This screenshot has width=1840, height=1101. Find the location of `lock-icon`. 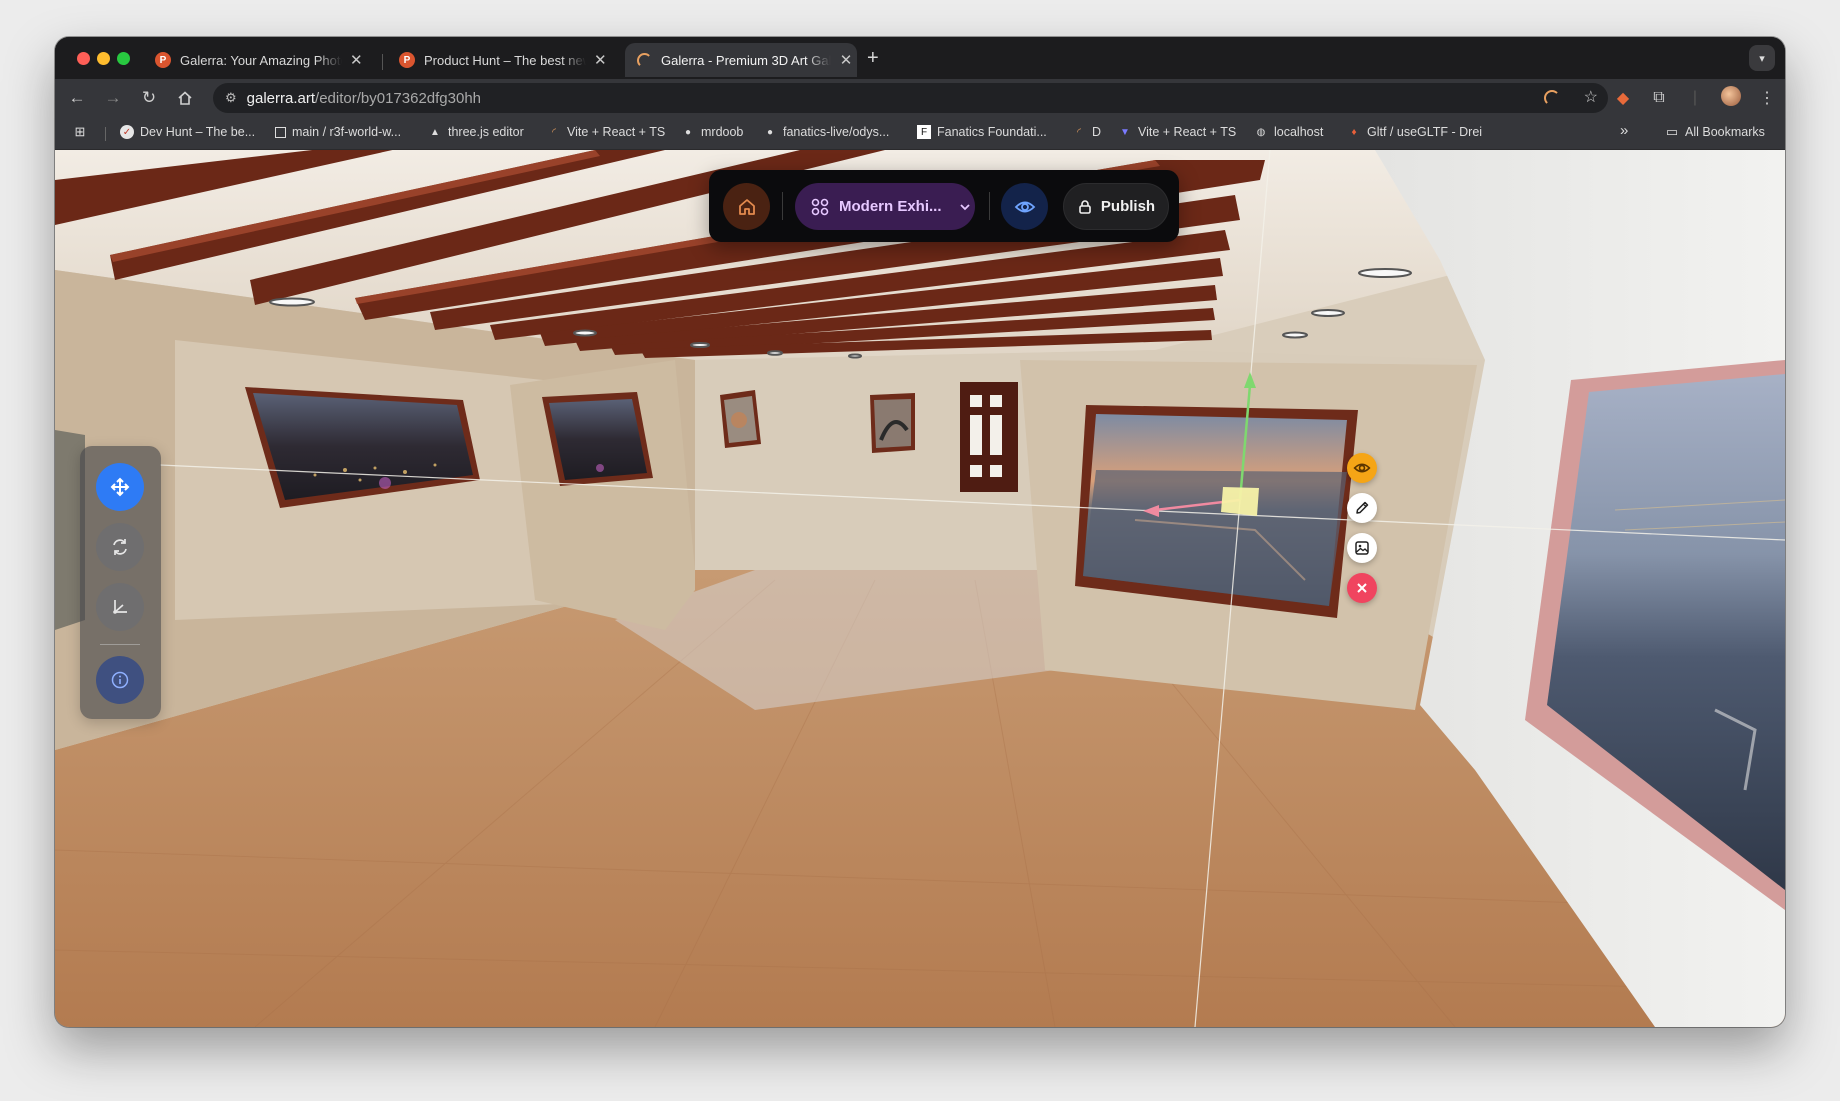

lock-icon is located at coordinates (1085, 206).